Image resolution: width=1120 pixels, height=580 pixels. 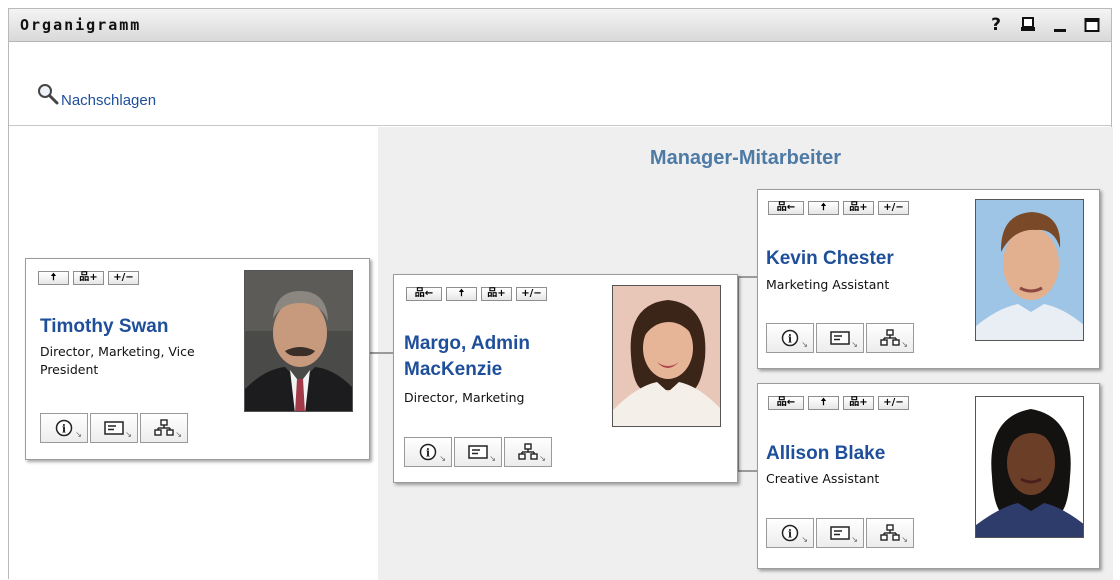 I want to click on portlet-titlebar: Organigramm ?, so click(x=560, y=25).